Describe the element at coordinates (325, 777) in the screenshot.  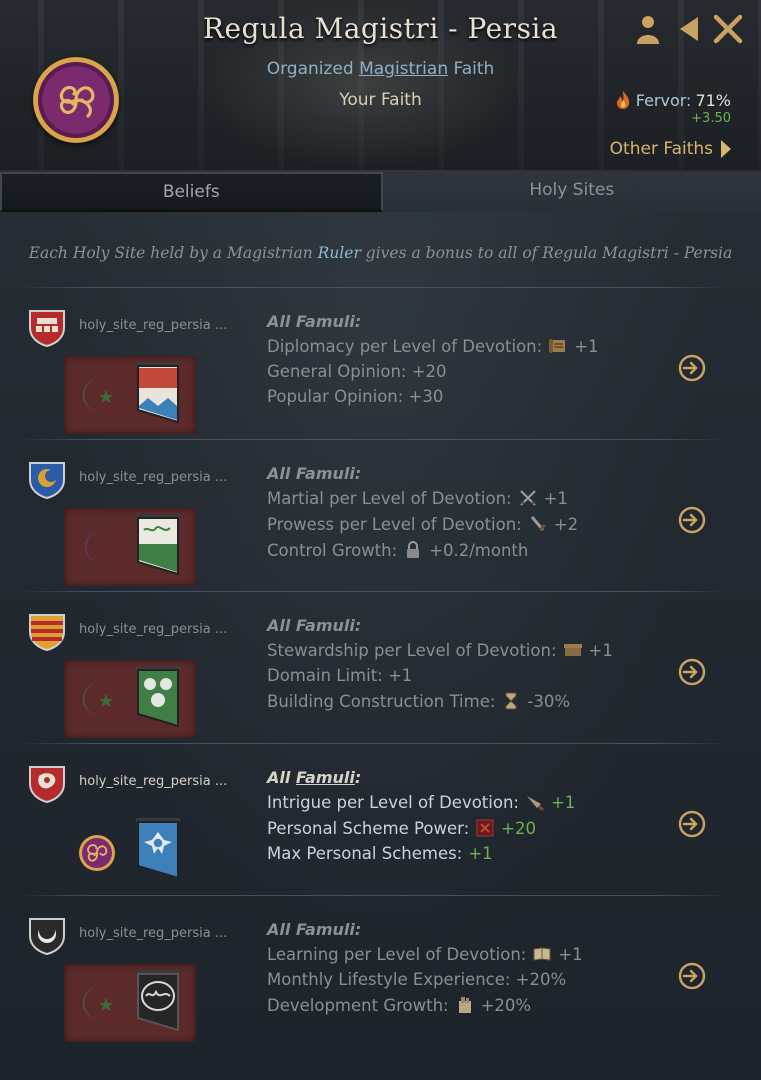
I see `famuli-link: Famuli` at that location.